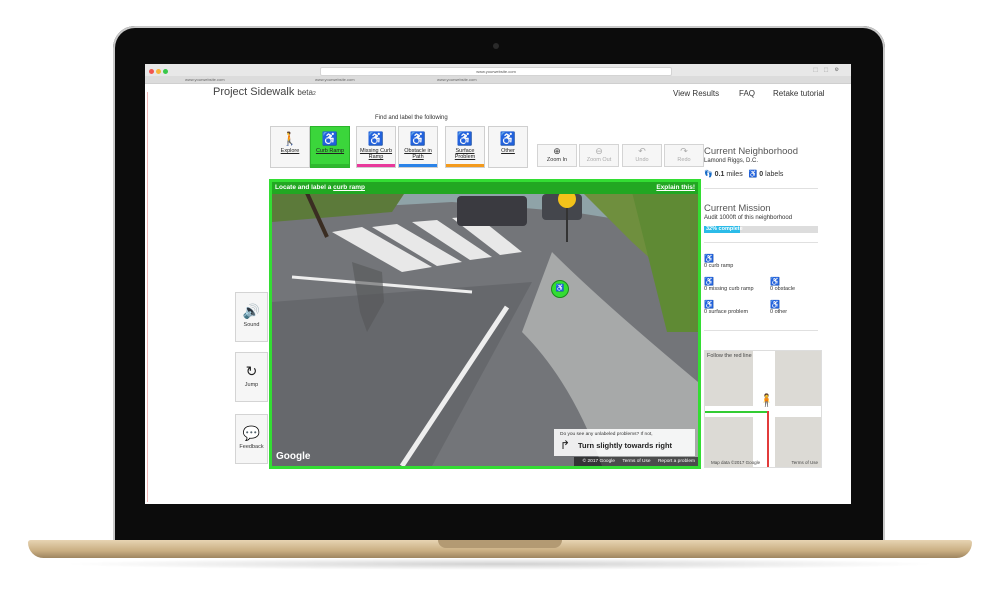 The height and width of the screenshot is (600, 1000). What do you see at coordinates (305, 92) in the screenshot?
I see `beta-tag: beta` at bounding box center [305, 92].